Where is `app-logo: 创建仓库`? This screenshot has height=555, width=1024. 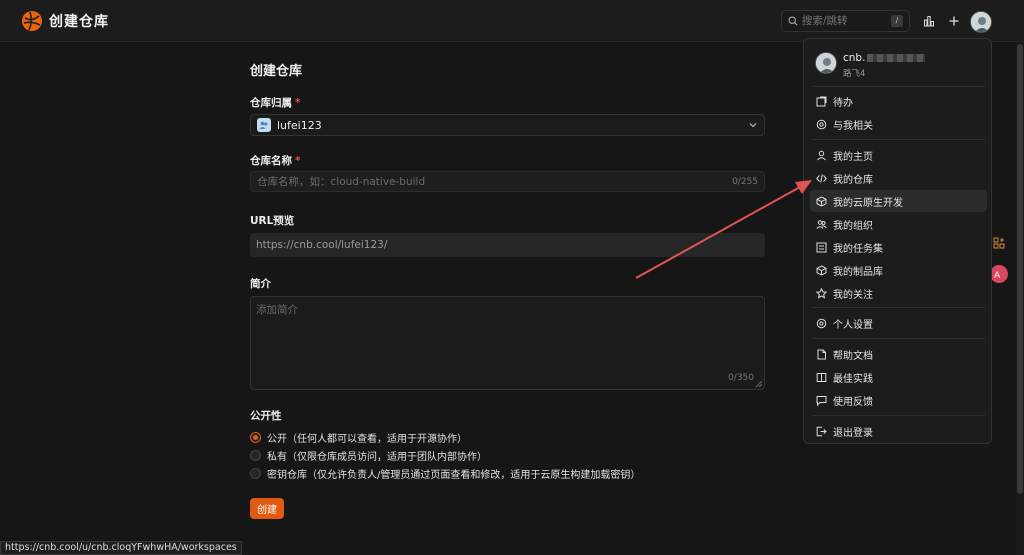
app-logo: 创建仓库 is located at coordinates (65, 21).